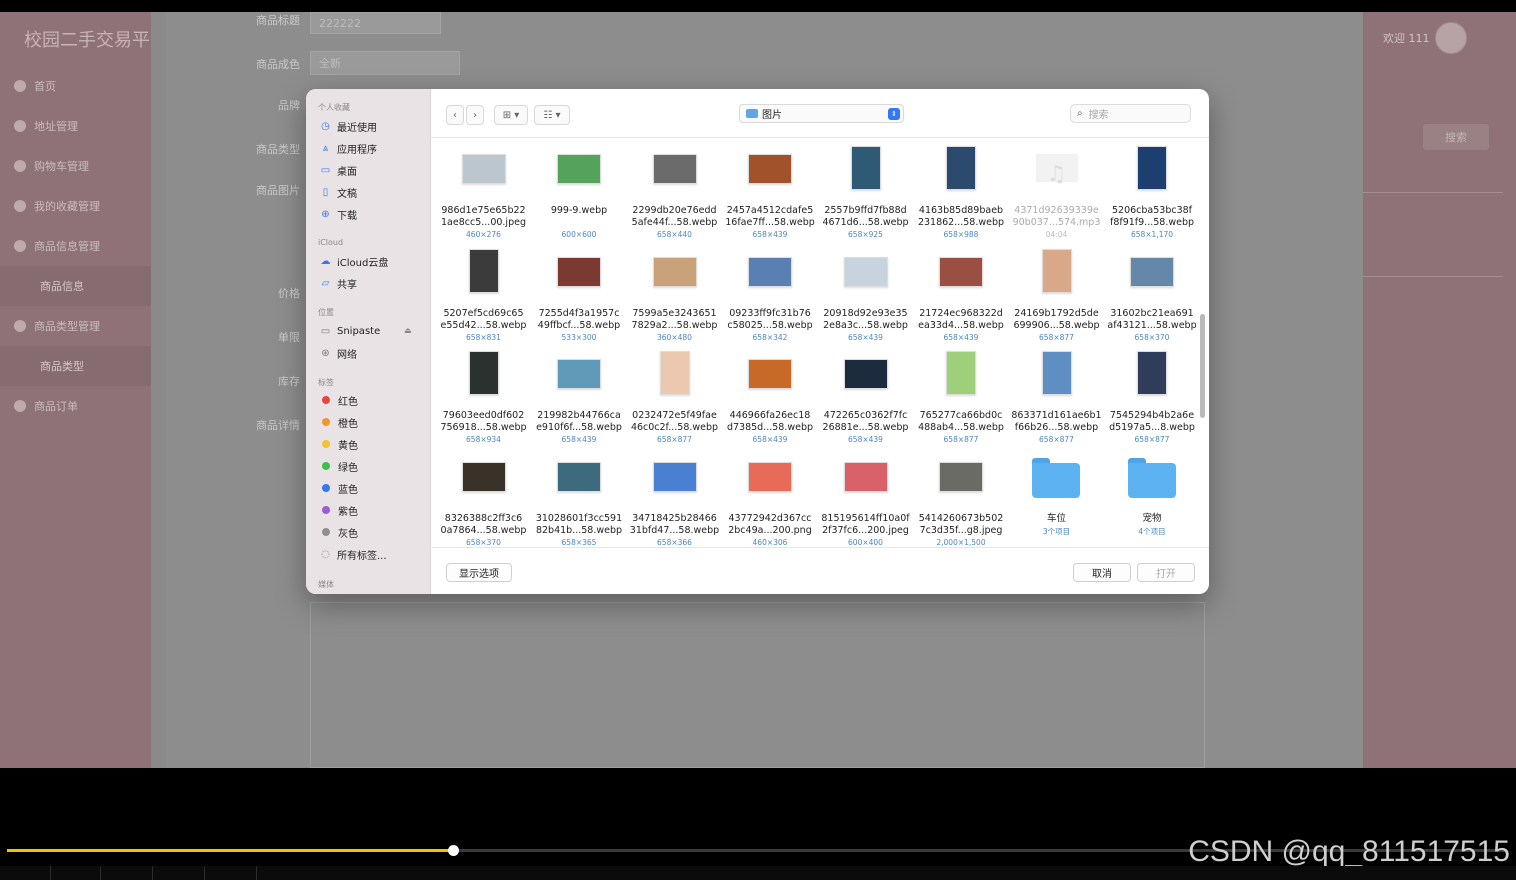  I want to click on avatar, so click(1451, 38).